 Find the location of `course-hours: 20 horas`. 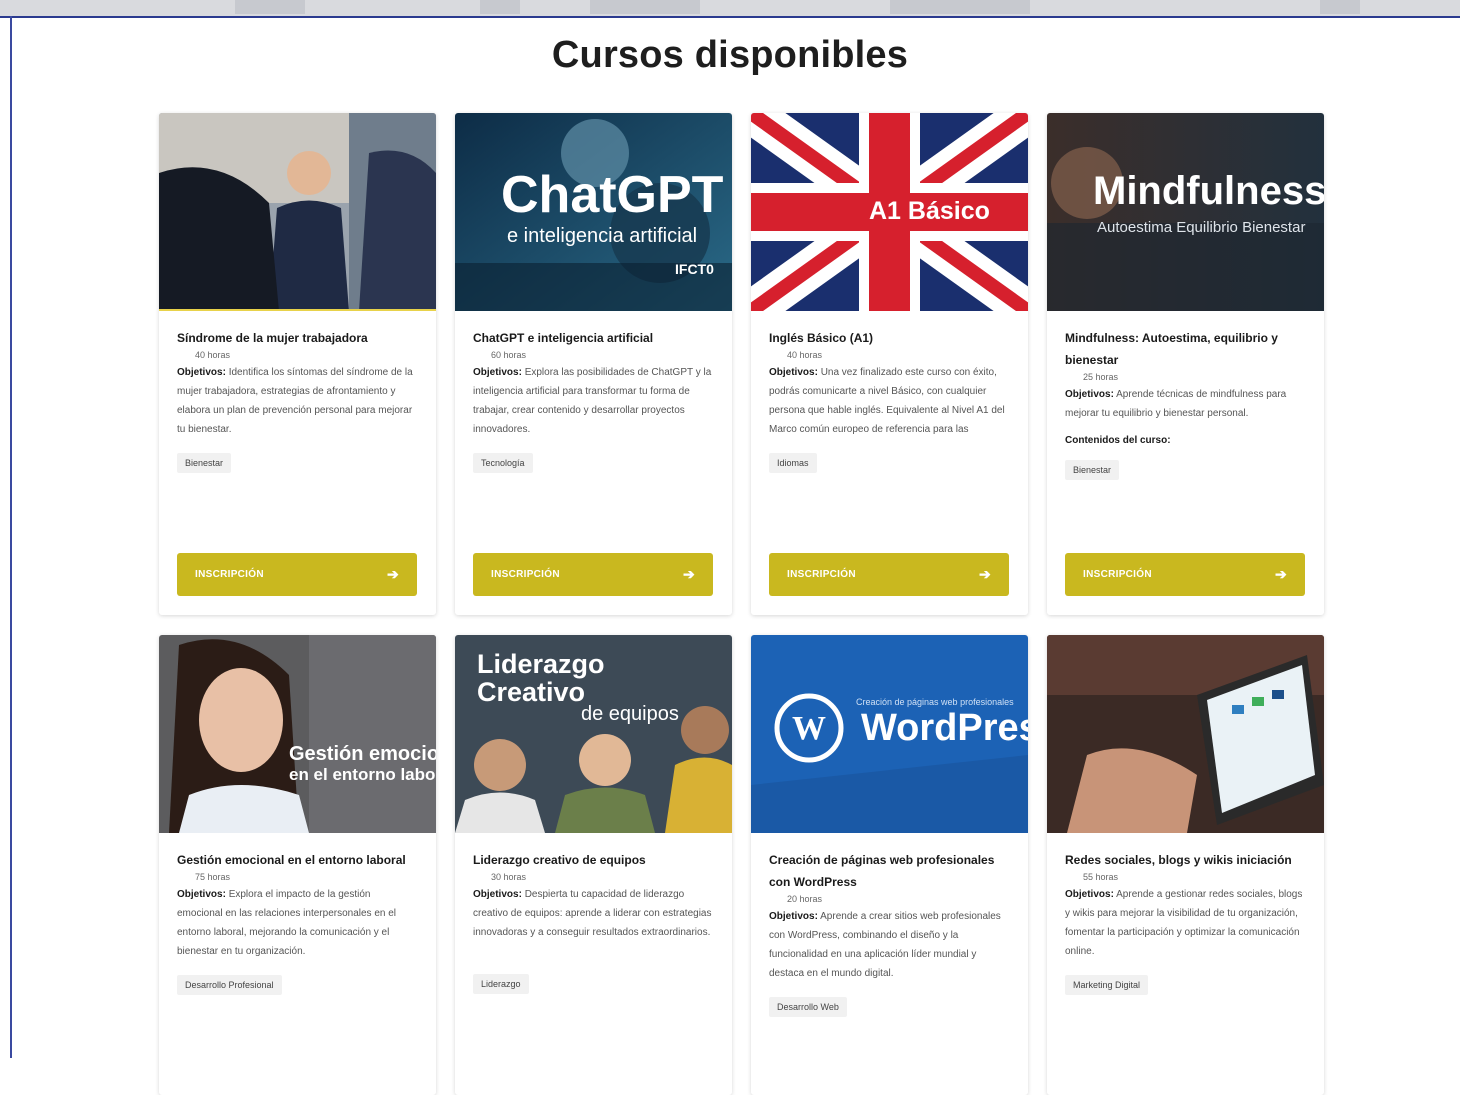

course-hours: 20 horas is located at coordinates (805, 899).